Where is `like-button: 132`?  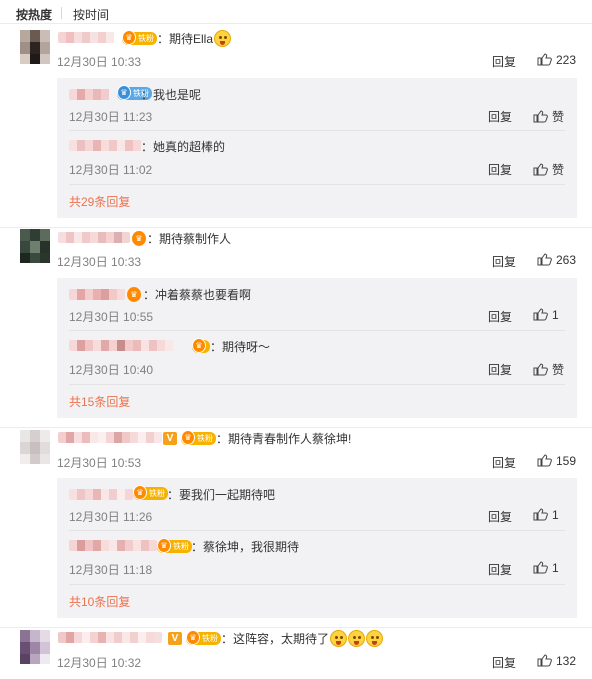 like-button: 132 is located at coordinates (556, 661).